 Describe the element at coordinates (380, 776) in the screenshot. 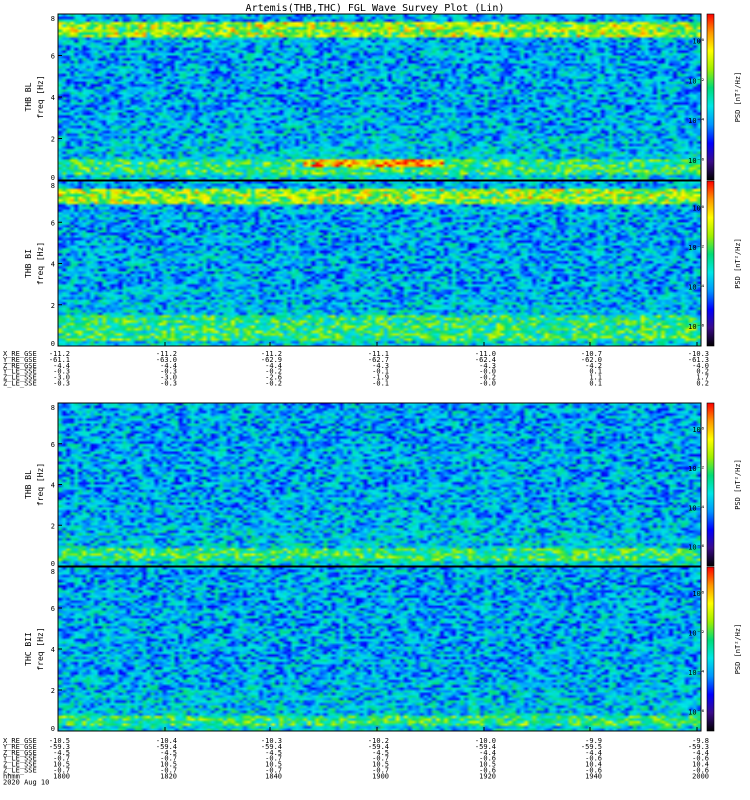

I see `ephemeris-value: 1900` at that location.